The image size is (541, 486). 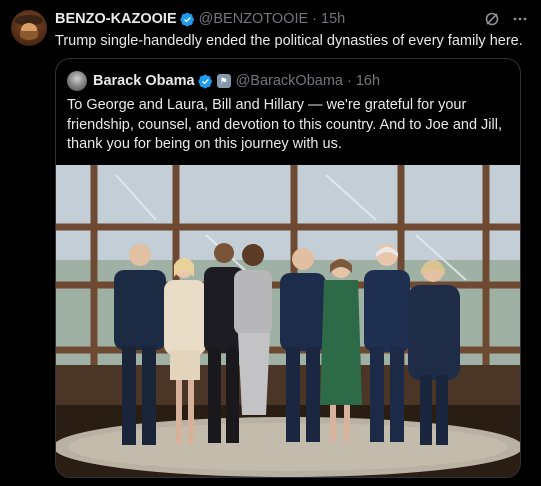 What do you see at coordinates (492, 19) in the screenshot?
I see `grok-icon` at bounding box center [492, 19].